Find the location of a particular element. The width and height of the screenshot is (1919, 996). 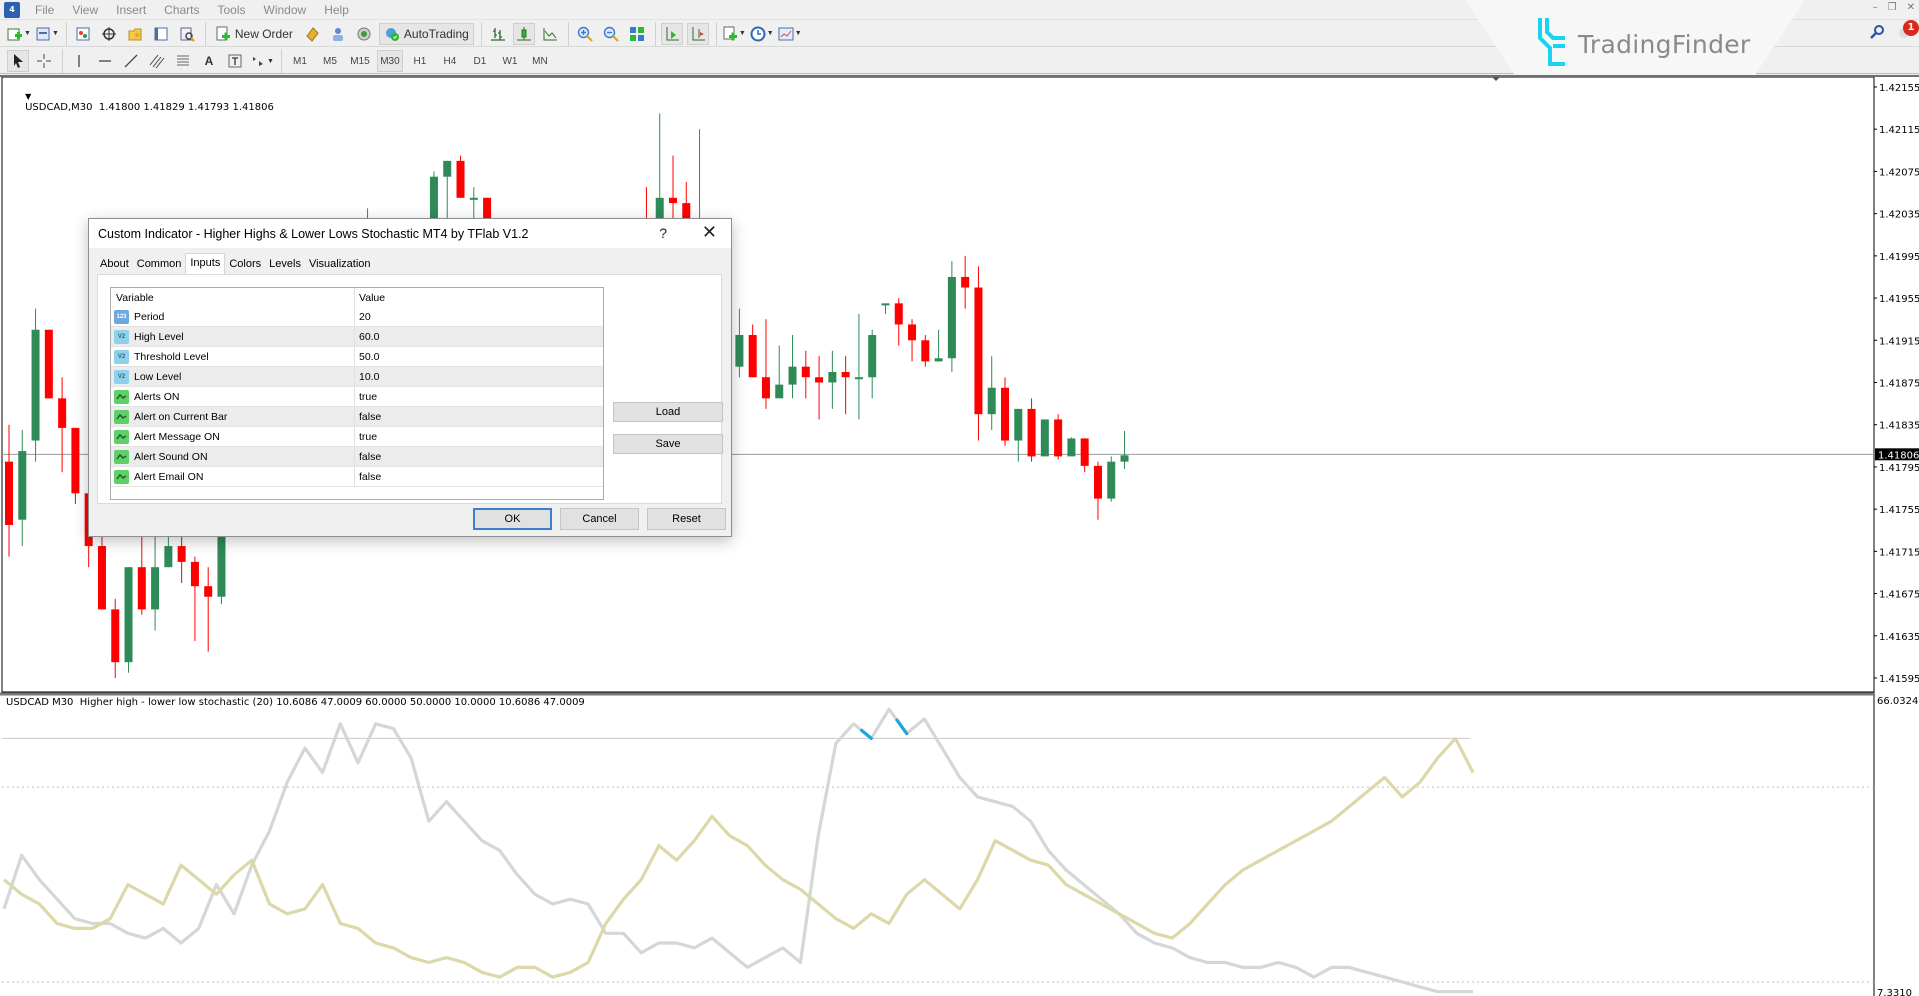

tab-visualization: Visualization is located at coordinates (339, 264).